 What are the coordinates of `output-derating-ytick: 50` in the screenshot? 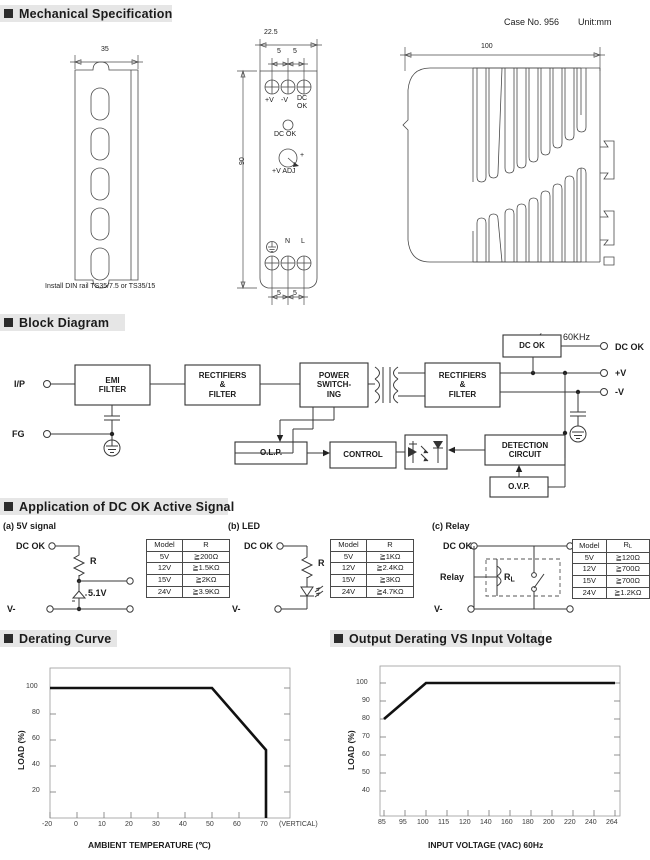 It's located at (366, 772).